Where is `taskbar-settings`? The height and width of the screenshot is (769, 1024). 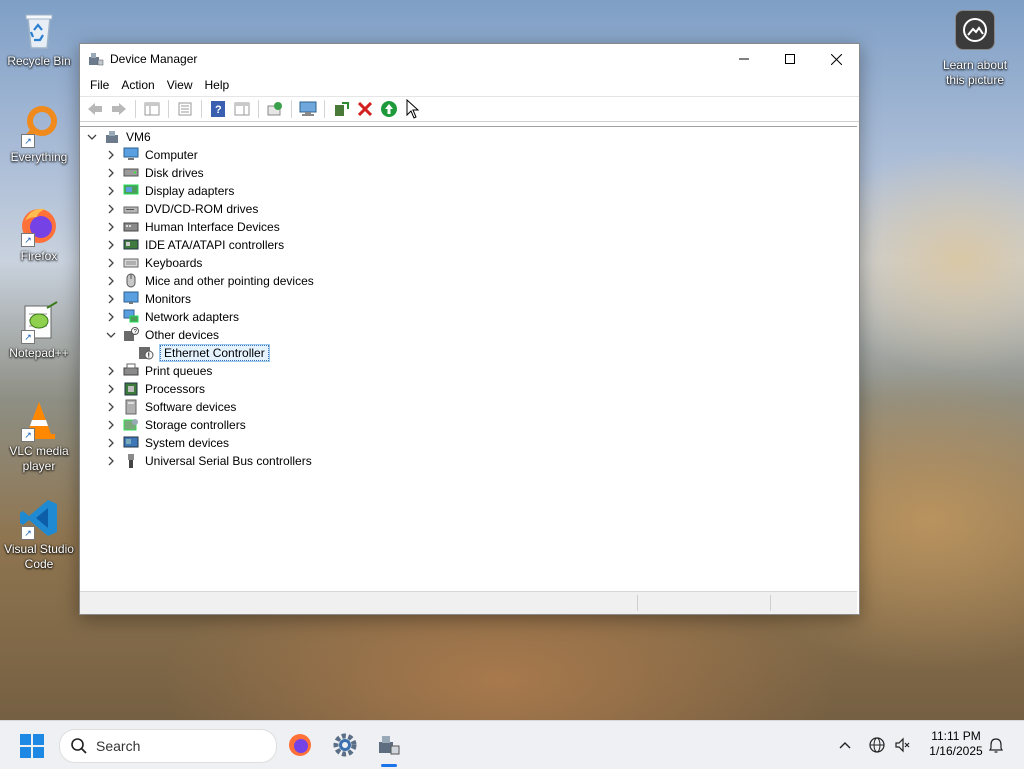 taskbar-settings is located at coordinates (345, 745).